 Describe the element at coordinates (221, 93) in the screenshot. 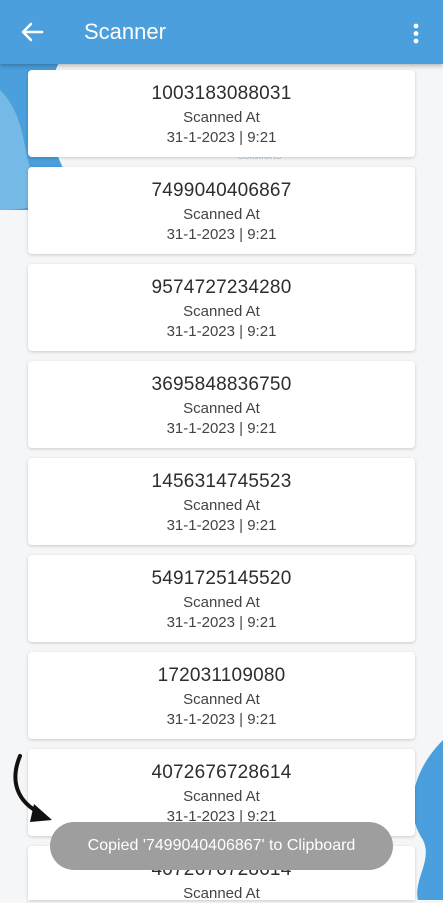

I see `scan-code: 1003183088031` at that location.